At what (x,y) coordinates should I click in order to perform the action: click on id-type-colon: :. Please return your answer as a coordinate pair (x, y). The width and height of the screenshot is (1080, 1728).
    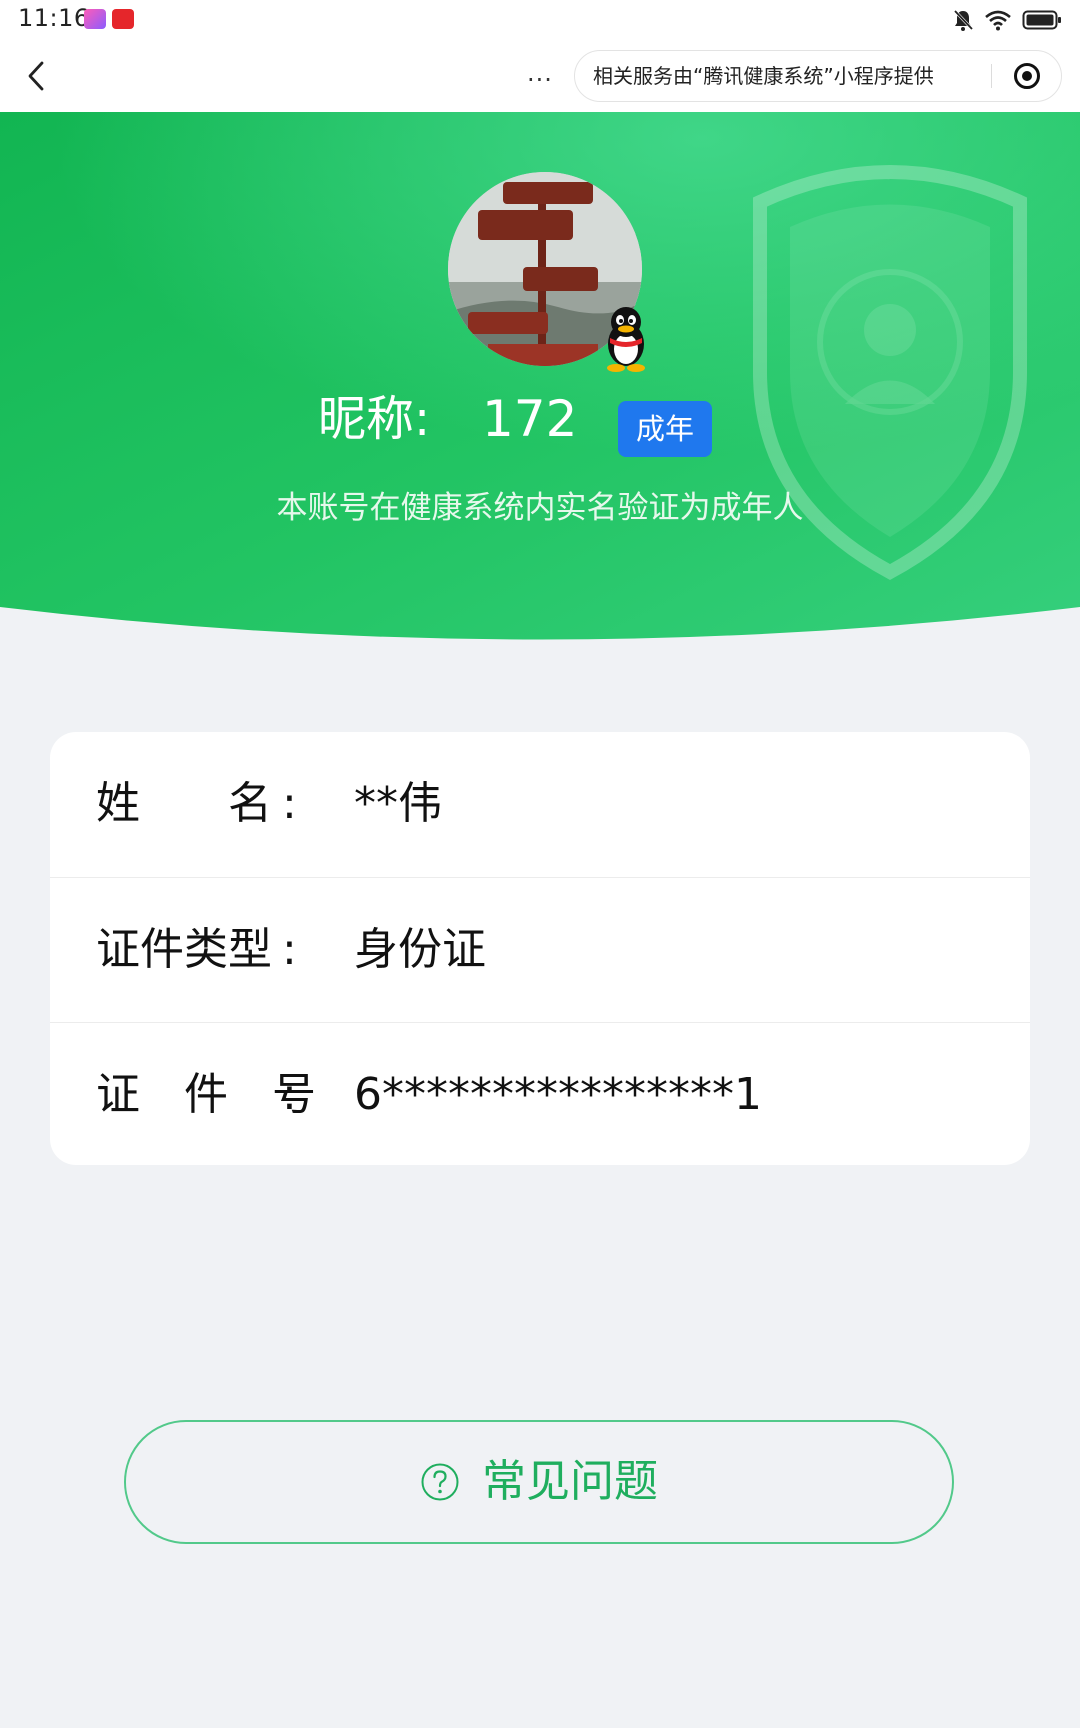
    Looking at the image, I should click on (289, 949).